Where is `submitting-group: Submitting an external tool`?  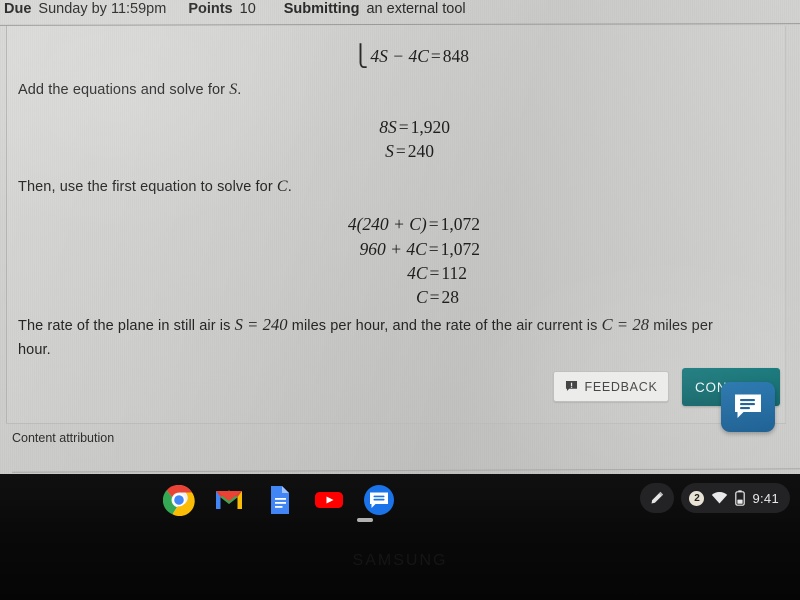 submitting-group: Submitting an external tool is located at coordinates (375, 9).